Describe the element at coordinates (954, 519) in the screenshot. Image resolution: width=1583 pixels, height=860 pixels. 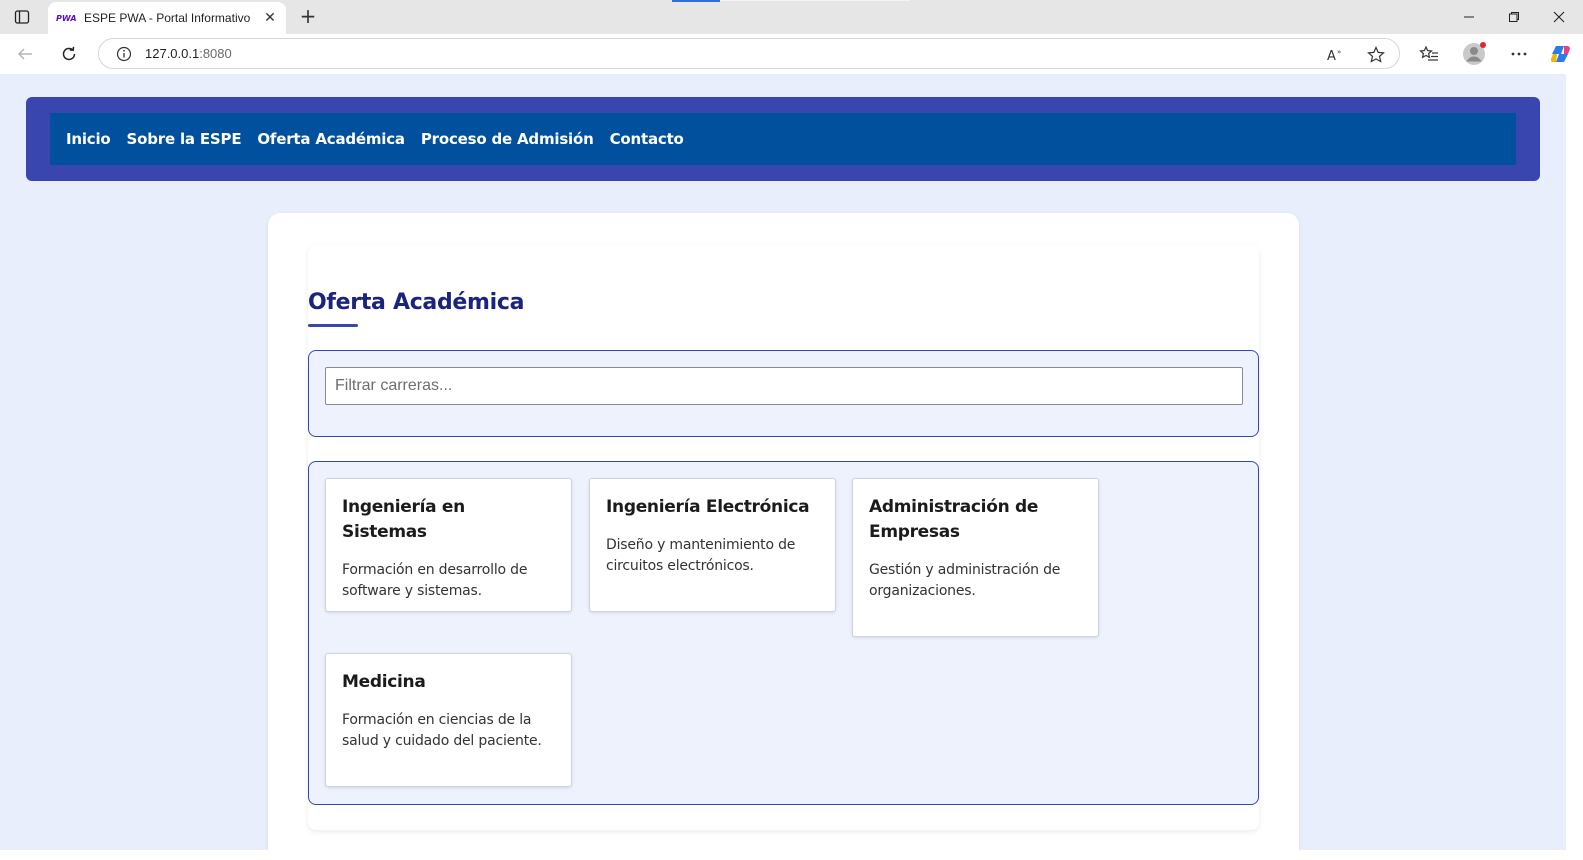
I see `career-title: Administración de Empresas` at that location.